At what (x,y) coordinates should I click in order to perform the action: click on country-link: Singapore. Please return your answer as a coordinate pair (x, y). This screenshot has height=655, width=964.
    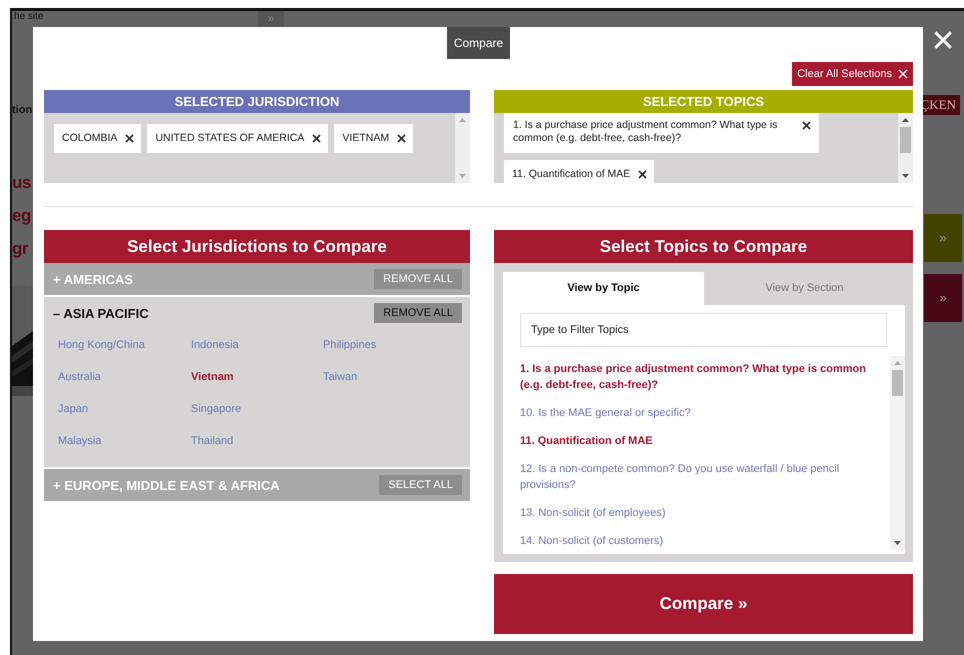
    Looking at the image, I should click on (257, 409).